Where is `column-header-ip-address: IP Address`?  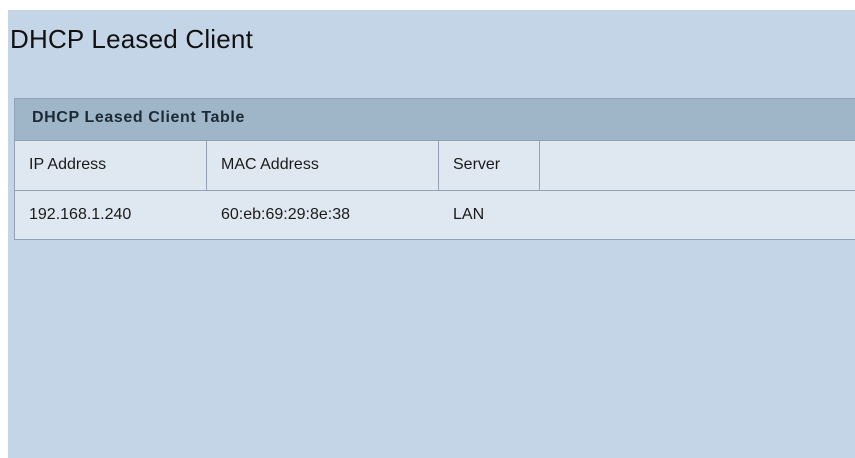
column-header-ip-address: IP Address is located at coordinates (111, 165).